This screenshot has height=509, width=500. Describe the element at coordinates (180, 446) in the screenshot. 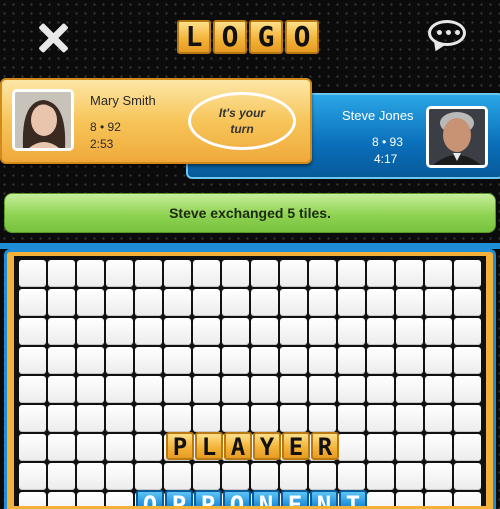

I see `player-letter-tile: P` at that location.